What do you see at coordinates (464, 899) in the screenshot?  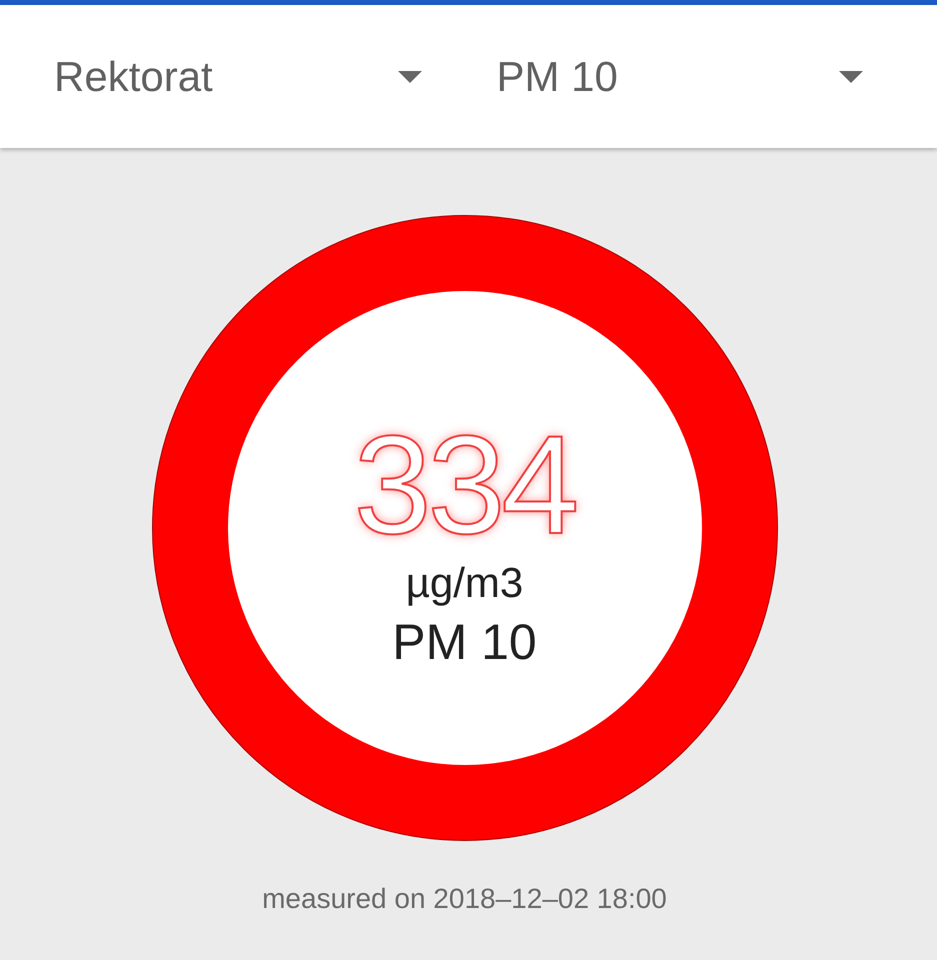 I see `measured-time: measured on 2018–12–02 18:00` at bounding box center [464, 899].